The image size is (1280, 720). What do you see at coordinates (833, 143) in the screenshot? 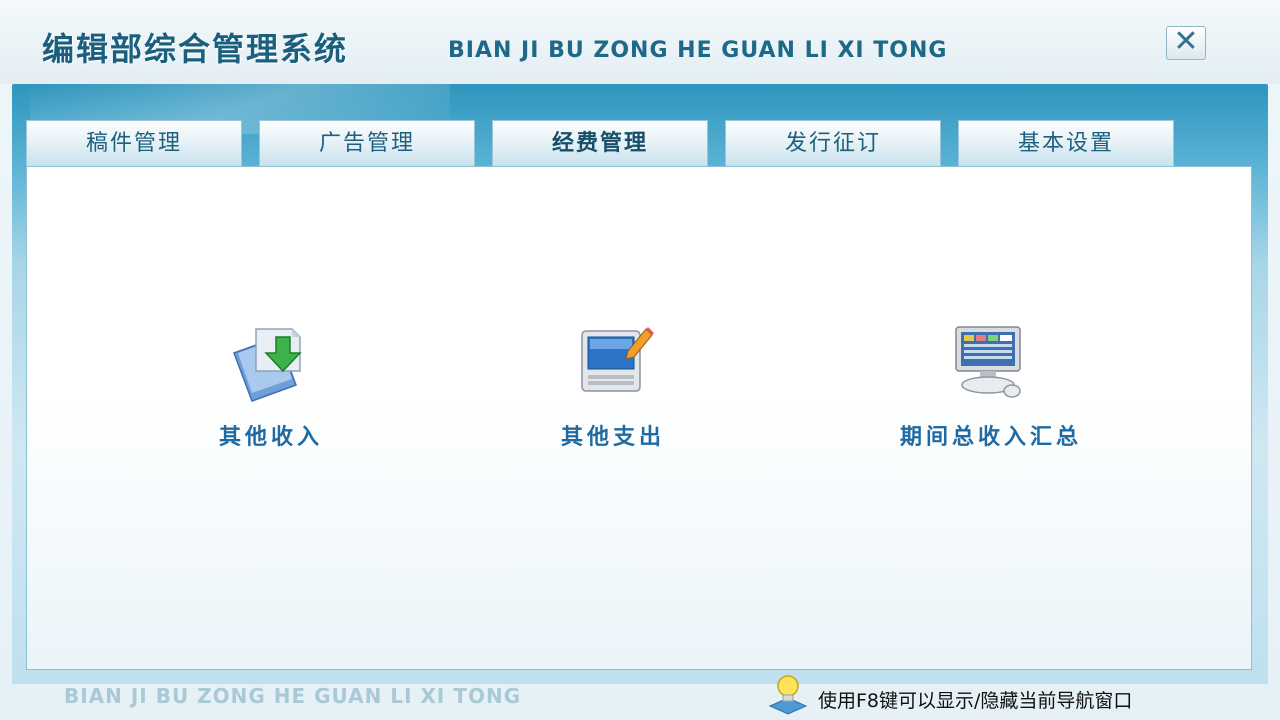
I see `tab-distribution: 发行征订` at bounding box center [833, 143].